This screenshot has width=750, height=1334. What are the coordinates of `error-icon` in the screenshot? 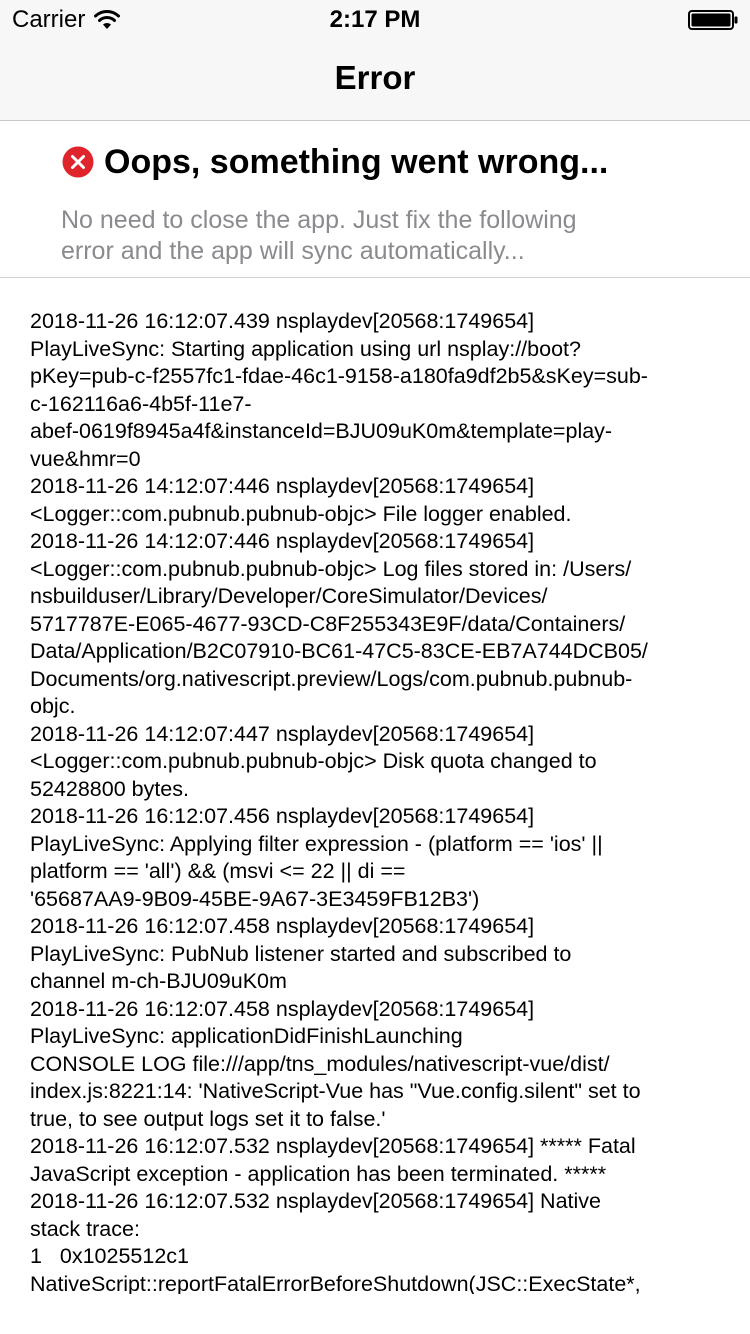 It's located at (78, 162).